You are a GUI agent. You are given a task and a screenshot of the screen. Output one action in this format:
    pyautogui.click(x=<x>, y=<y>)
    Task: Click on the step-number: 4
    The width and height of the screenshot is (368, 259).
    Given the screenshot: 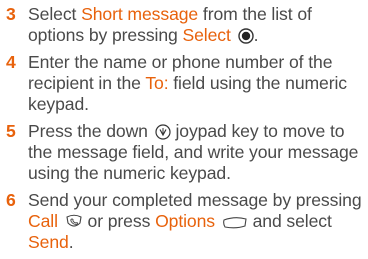 What is the action you would take?
    pyautogui.click(x=11, y=62)
    